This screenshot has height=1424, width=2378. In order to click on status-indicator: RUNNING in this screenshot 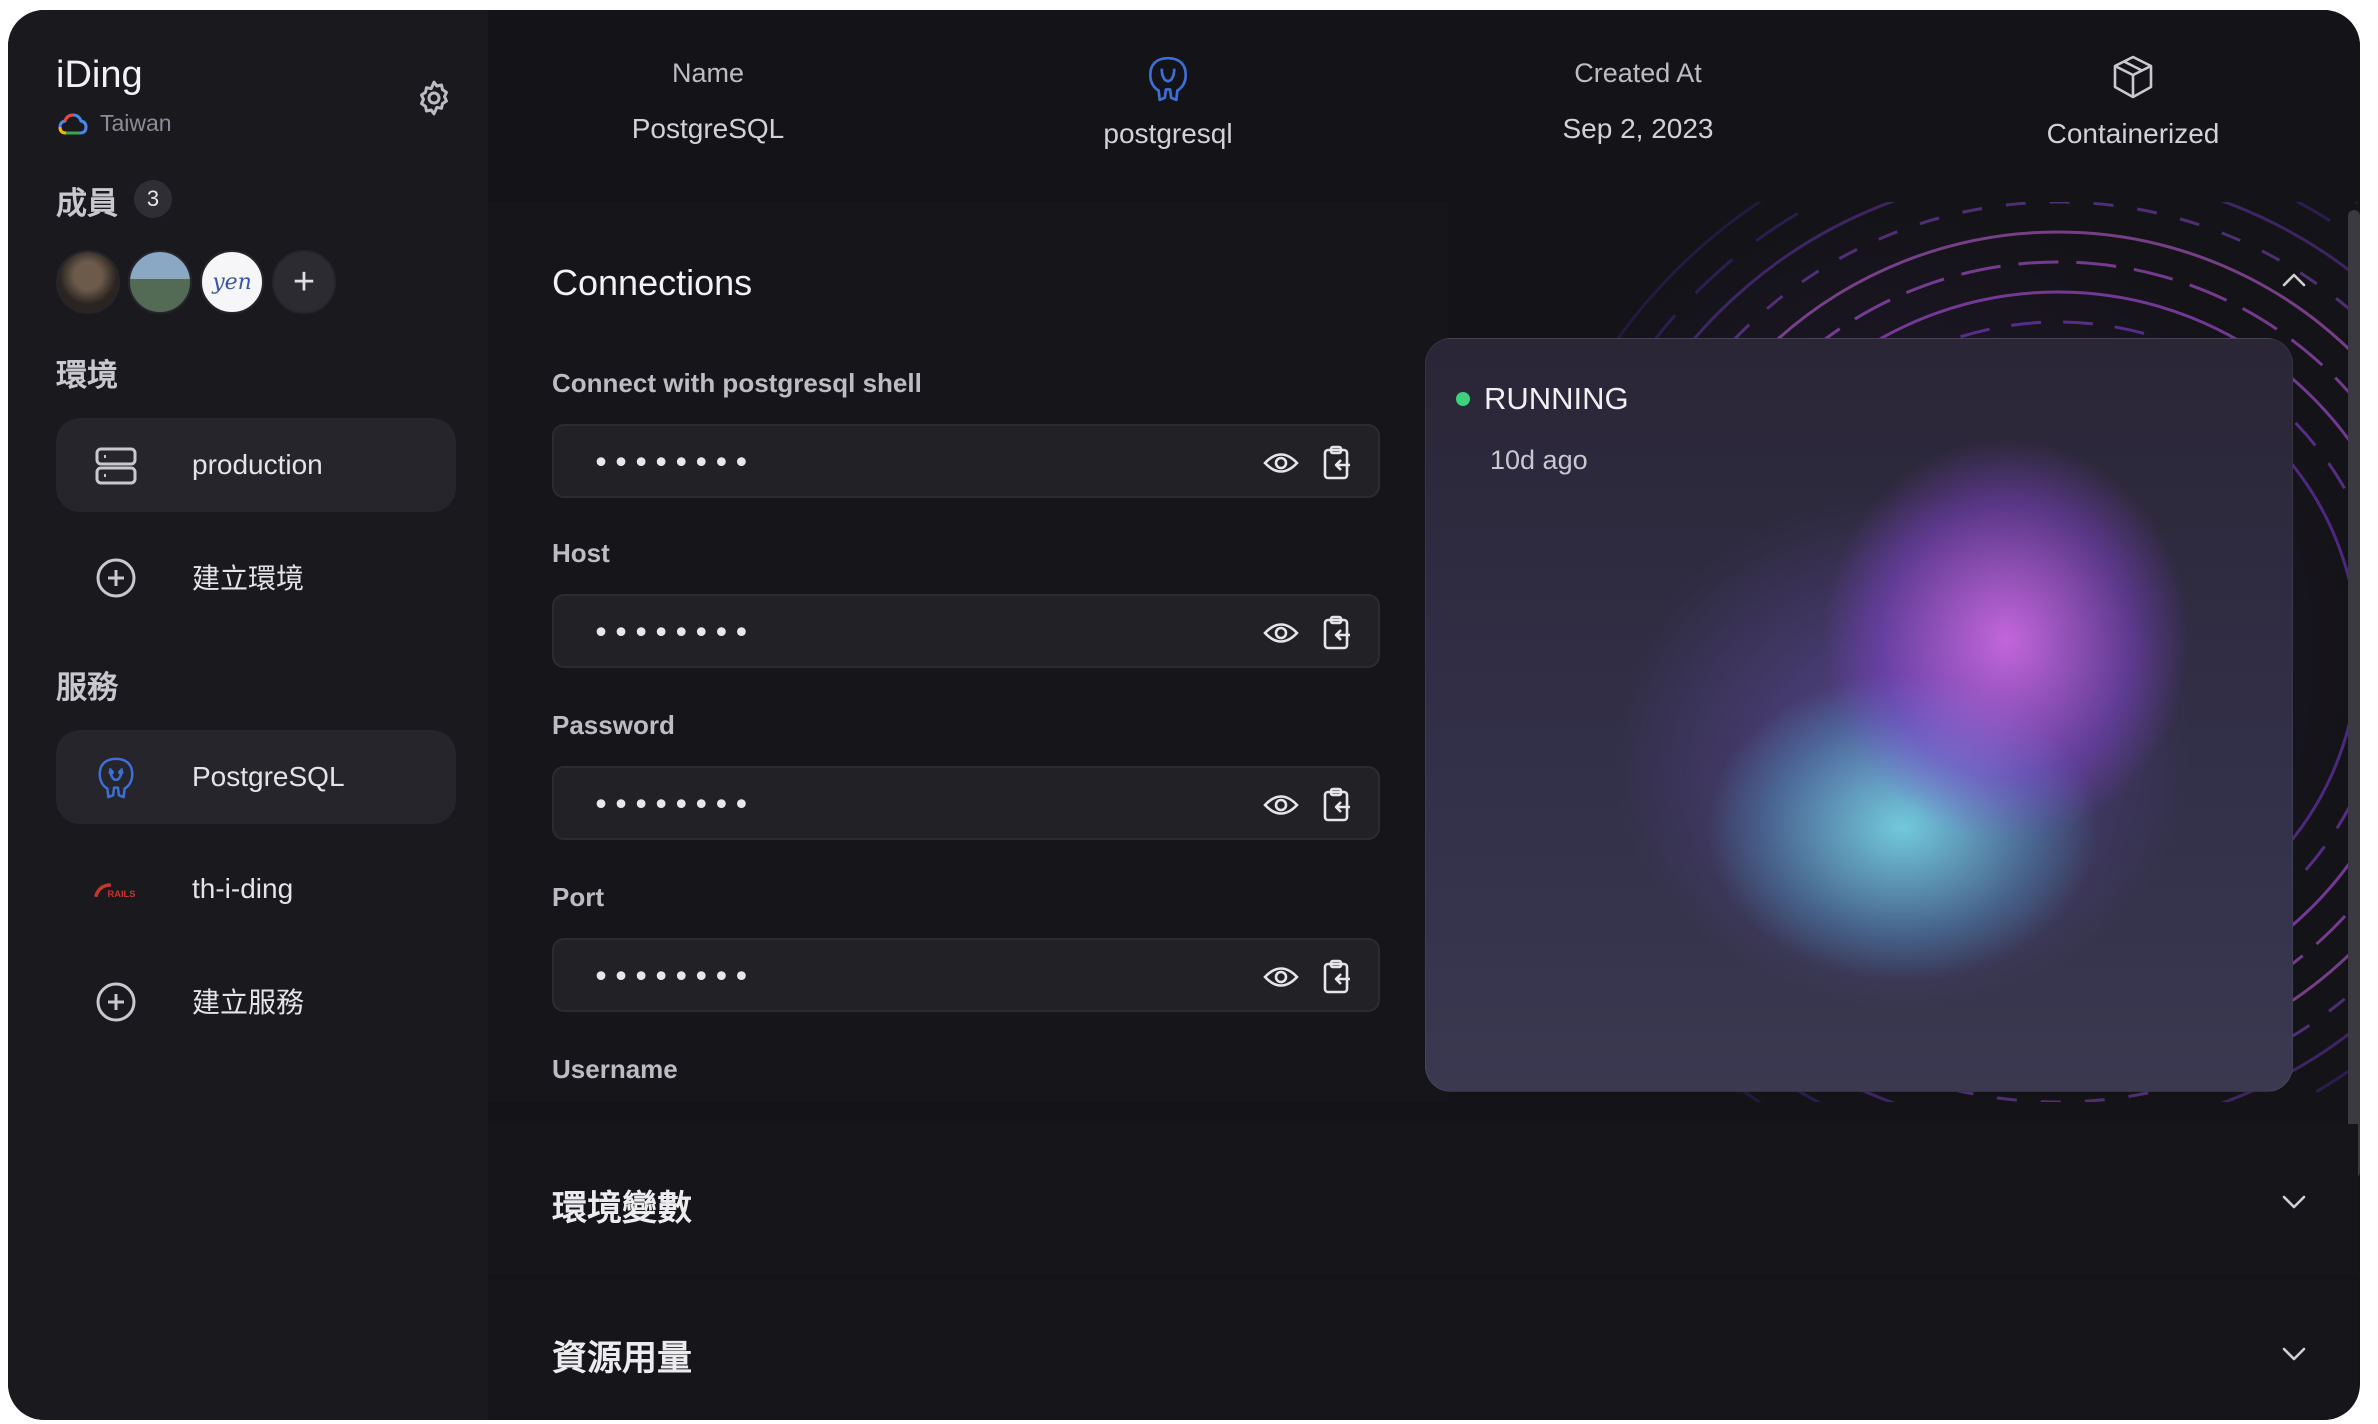, I will do `click(1542, 399)`.